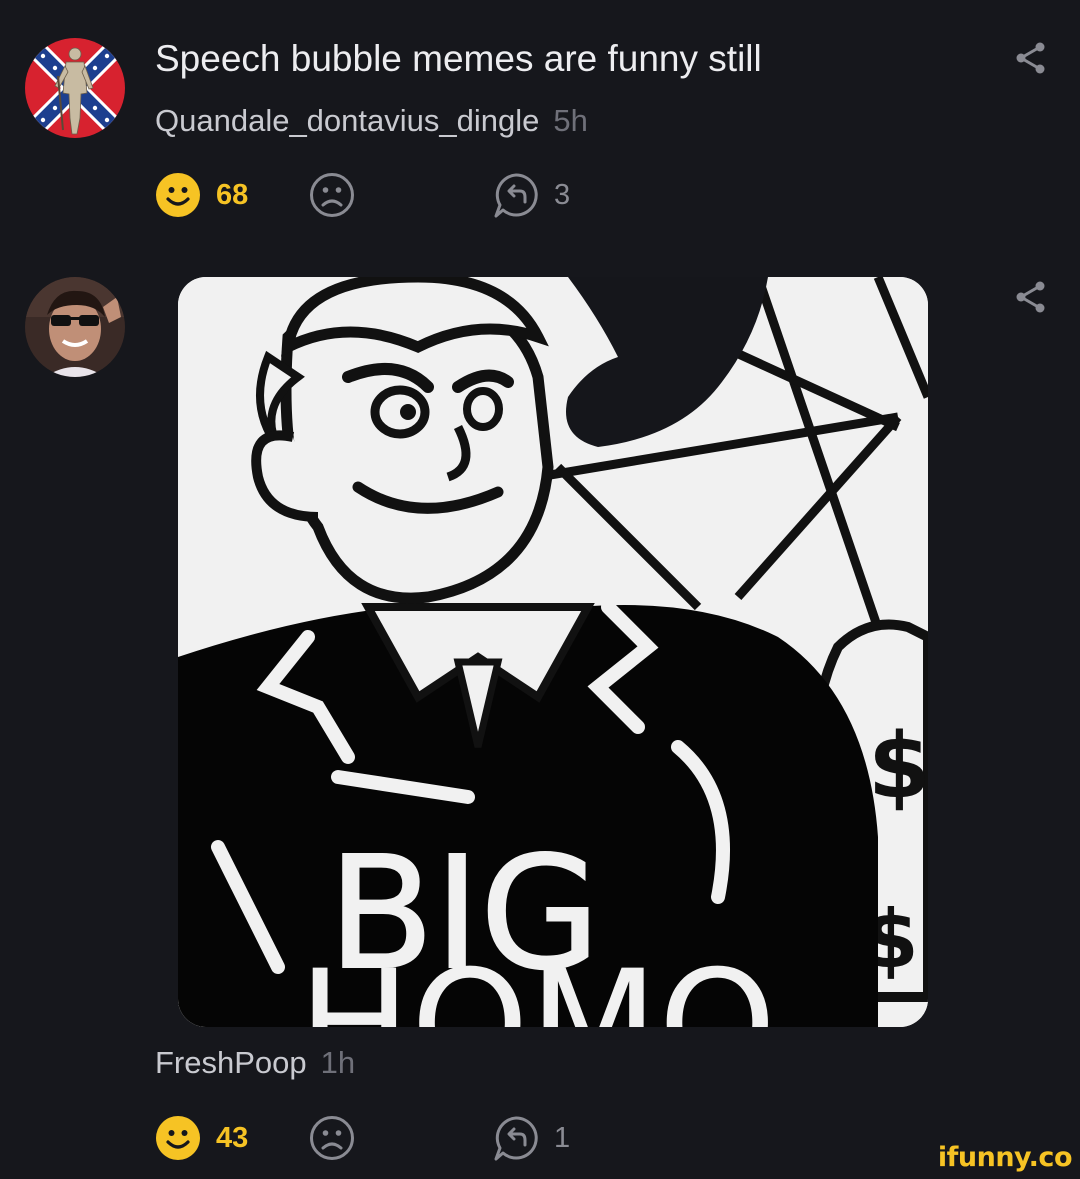 This screenshot has height=1179, width=1080. I want to click on username: FreshPoop, so click(231, 1062).